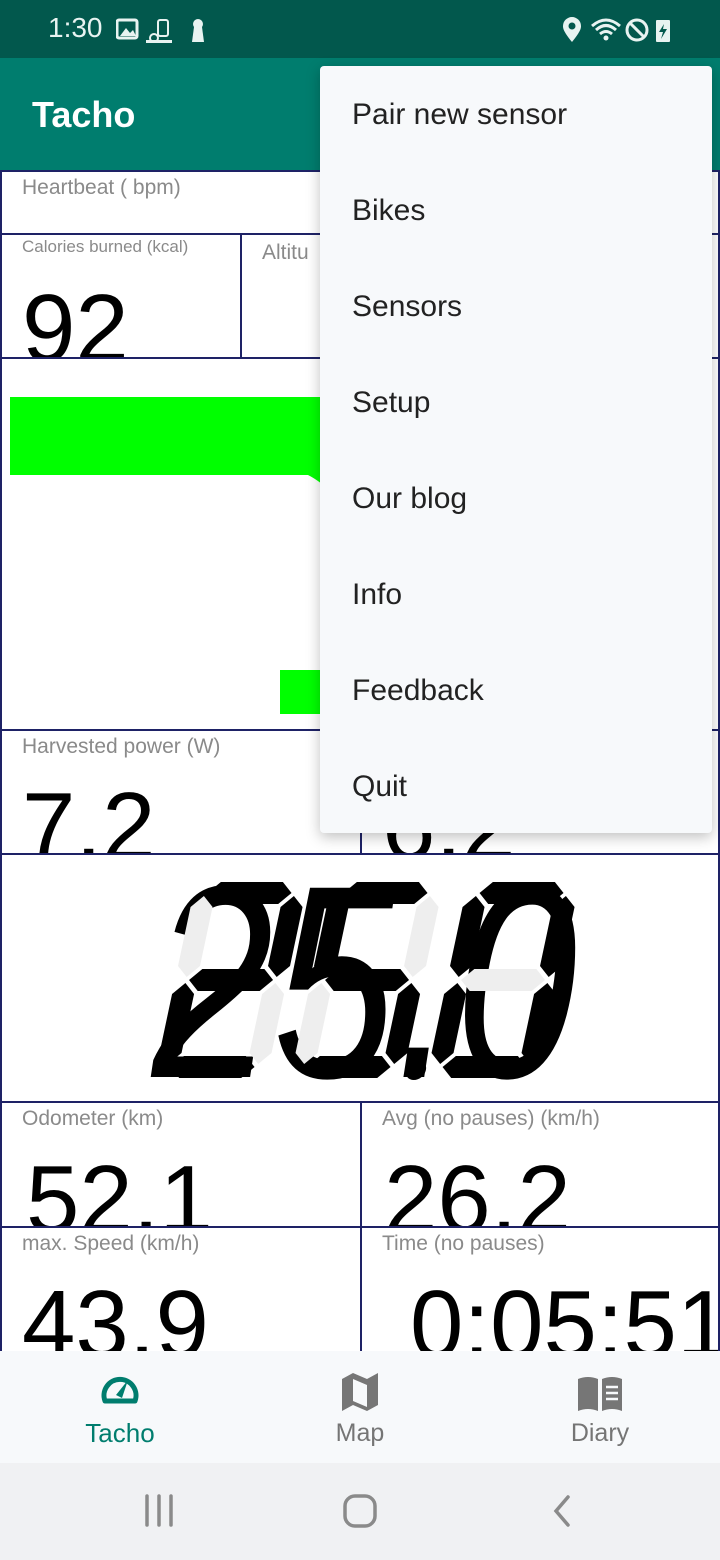 The width and height of the screenshot is (720, 1560). Describe the element at coordinates (93, 1118) in the screenshot. I see `odometer-label: Odometer (km)` at that location.